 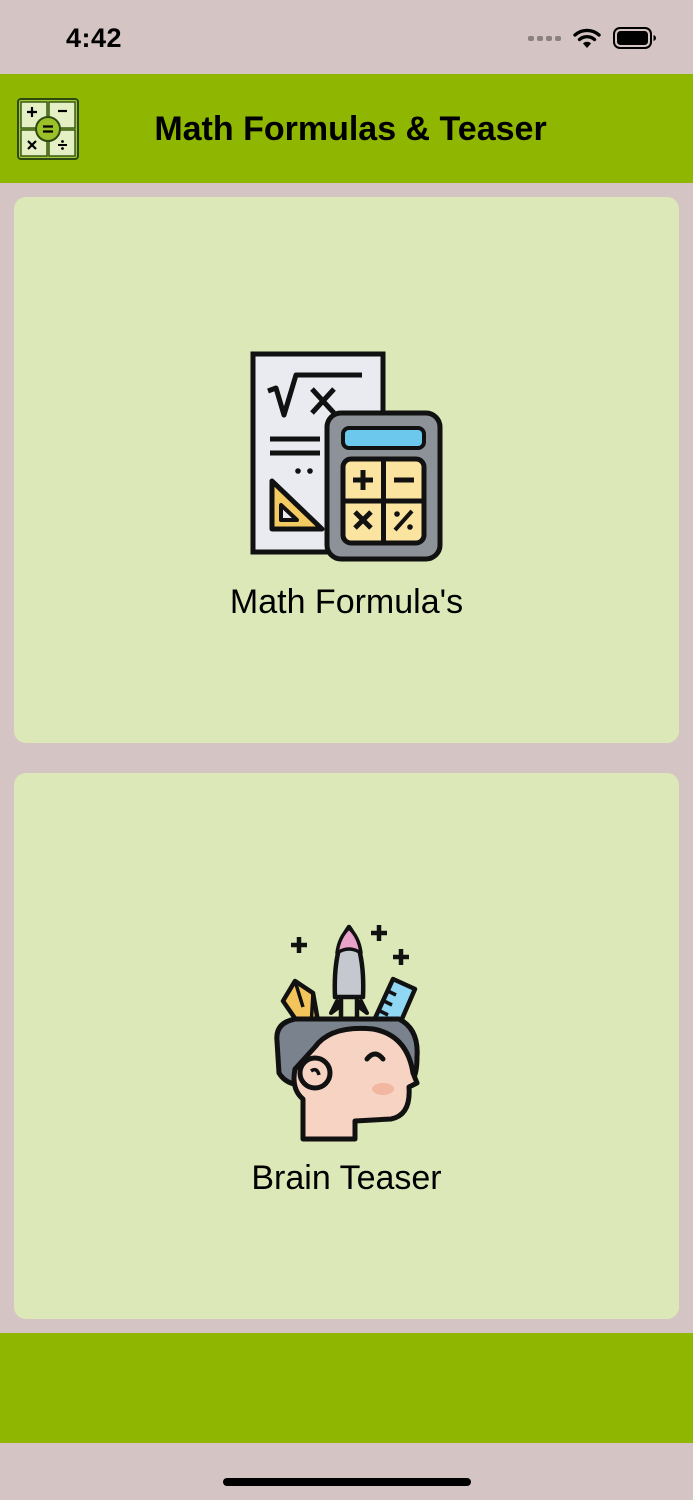 I want to click on status-icons, so click(x=592, y=38).